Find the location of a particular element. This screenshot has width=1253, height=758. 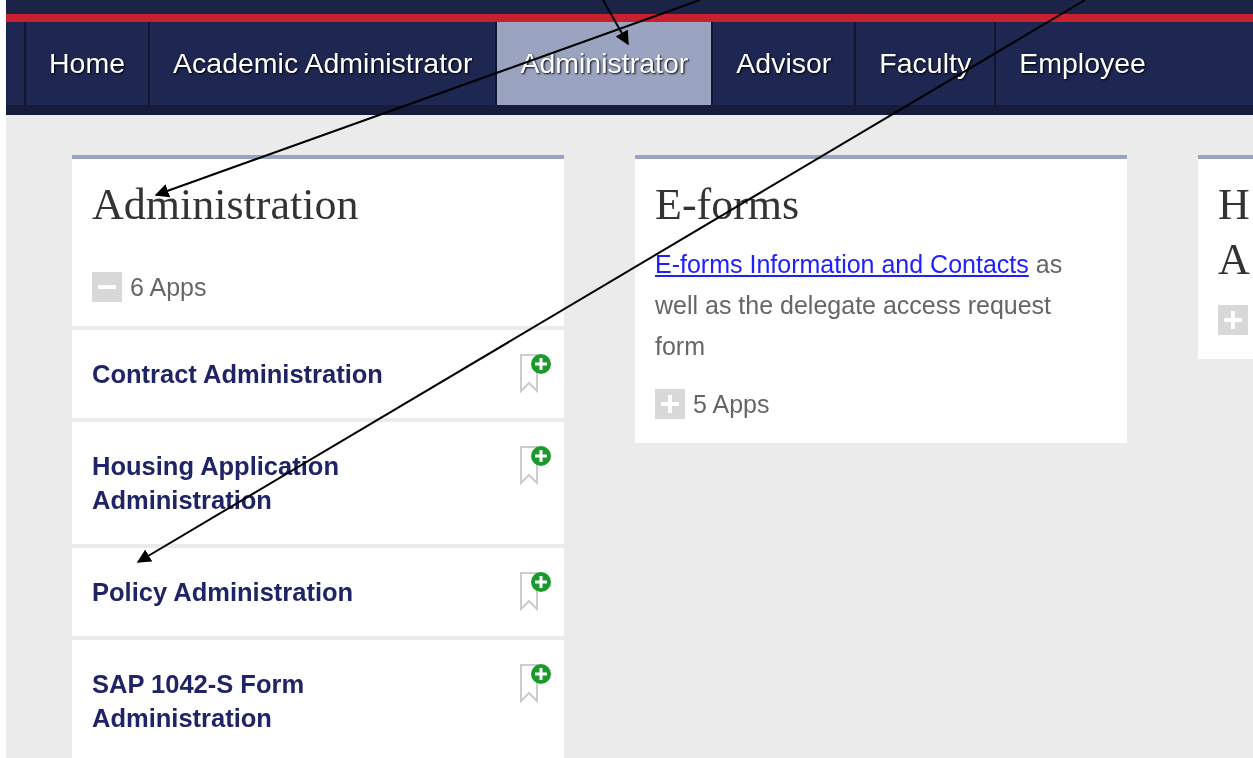

card-title: A is located at coordinates (1234, 259).